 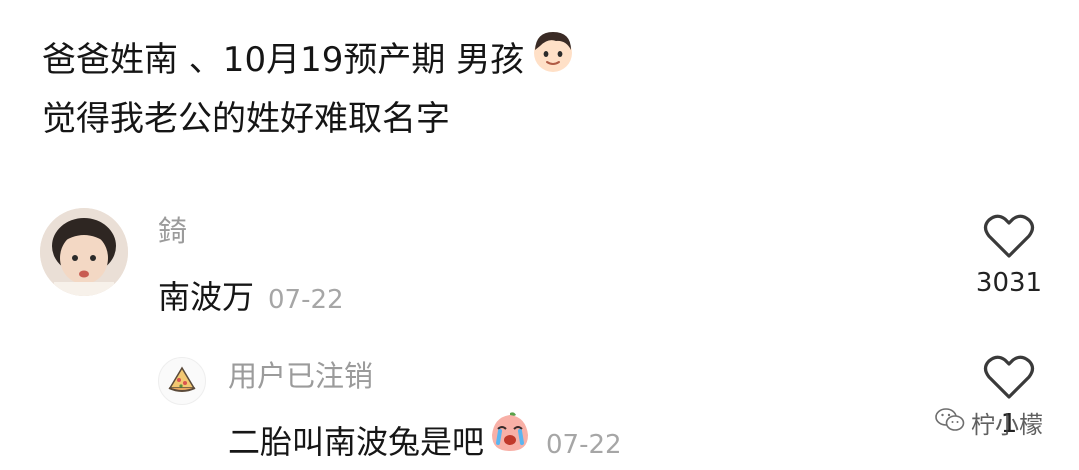 What do you see at coordinates (246, 119) in the screenshot?
I see `post-text-line-2: 觉得我老公的姓好难取名字` at bounding box center [246, 119].